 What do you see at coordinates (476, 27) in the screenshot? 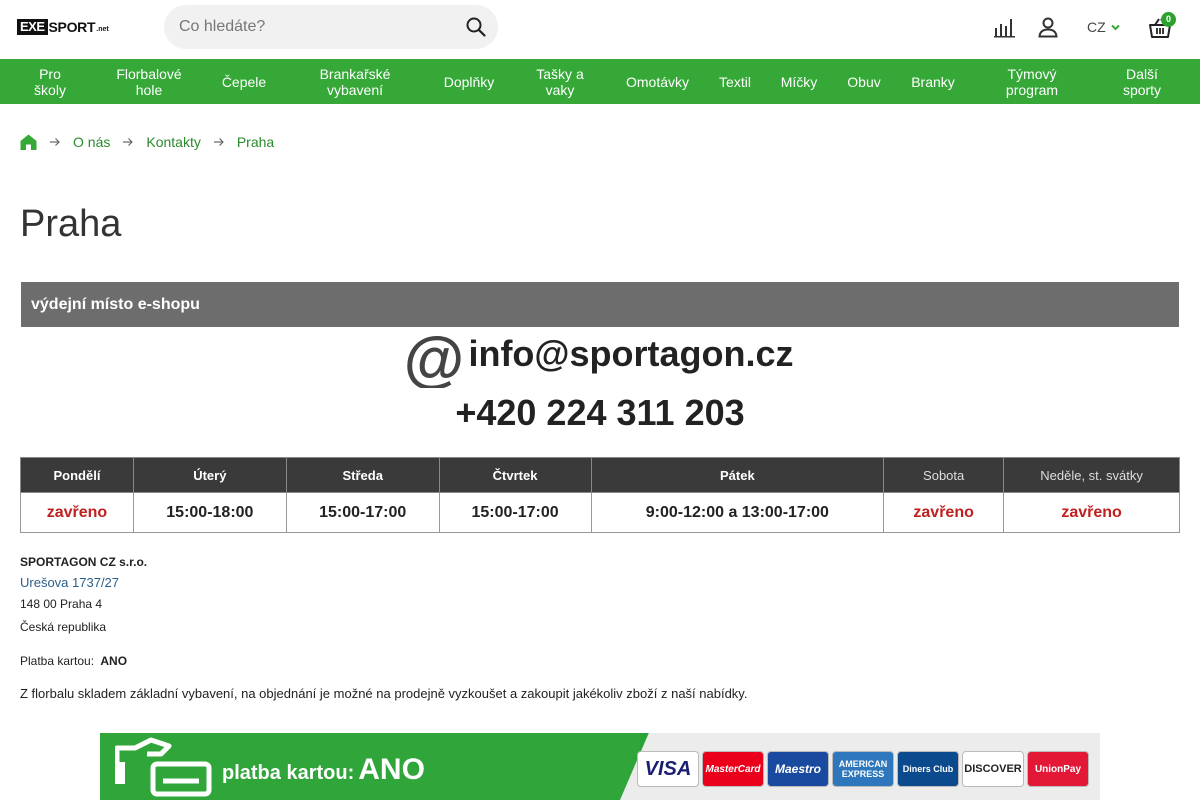
I see `search-icon` at bounding box center [476, 27].